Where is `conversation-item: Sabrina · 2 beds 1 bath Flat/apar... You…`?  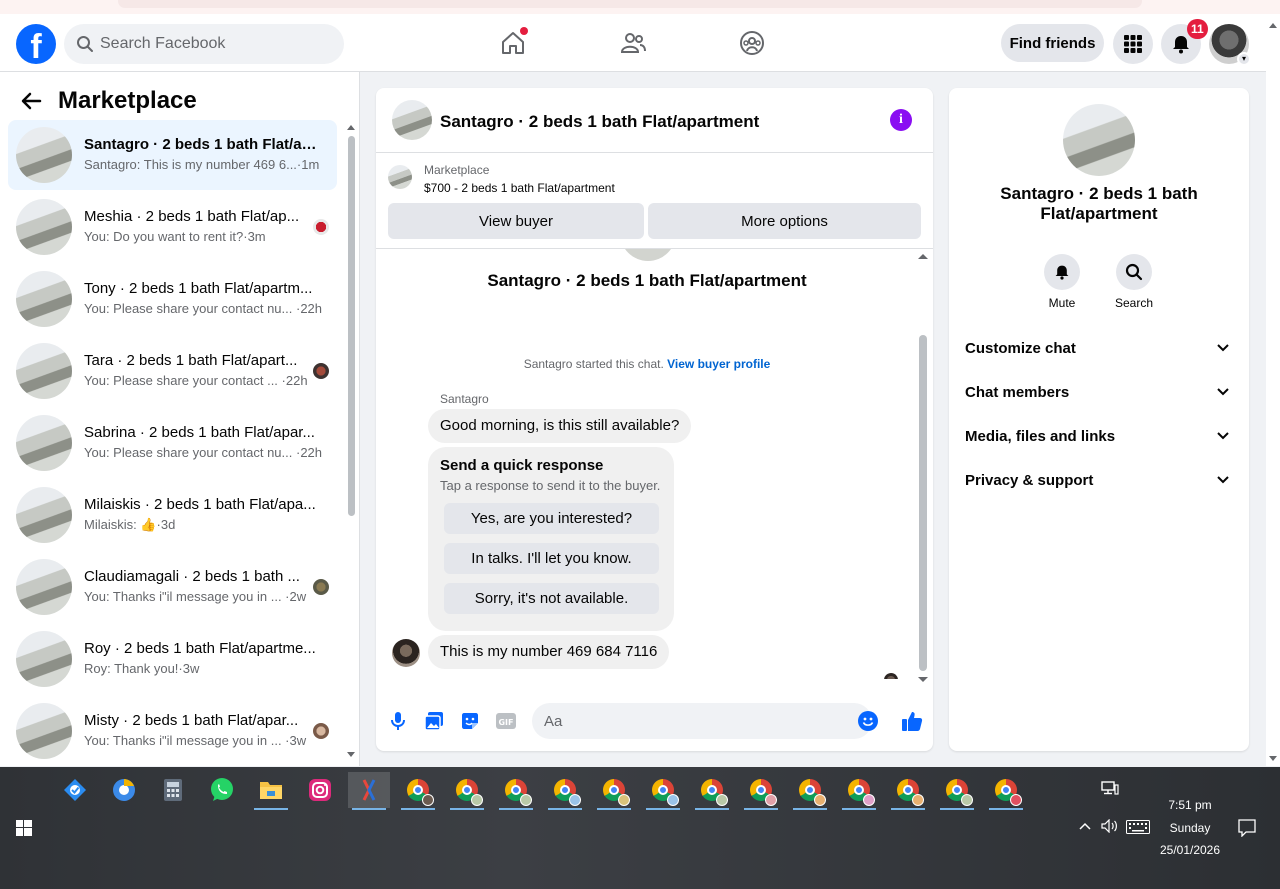 conversation-item: Sabrina · 2 beds 1 bath Flat/apar... You… is located at coordinates (172, 443).